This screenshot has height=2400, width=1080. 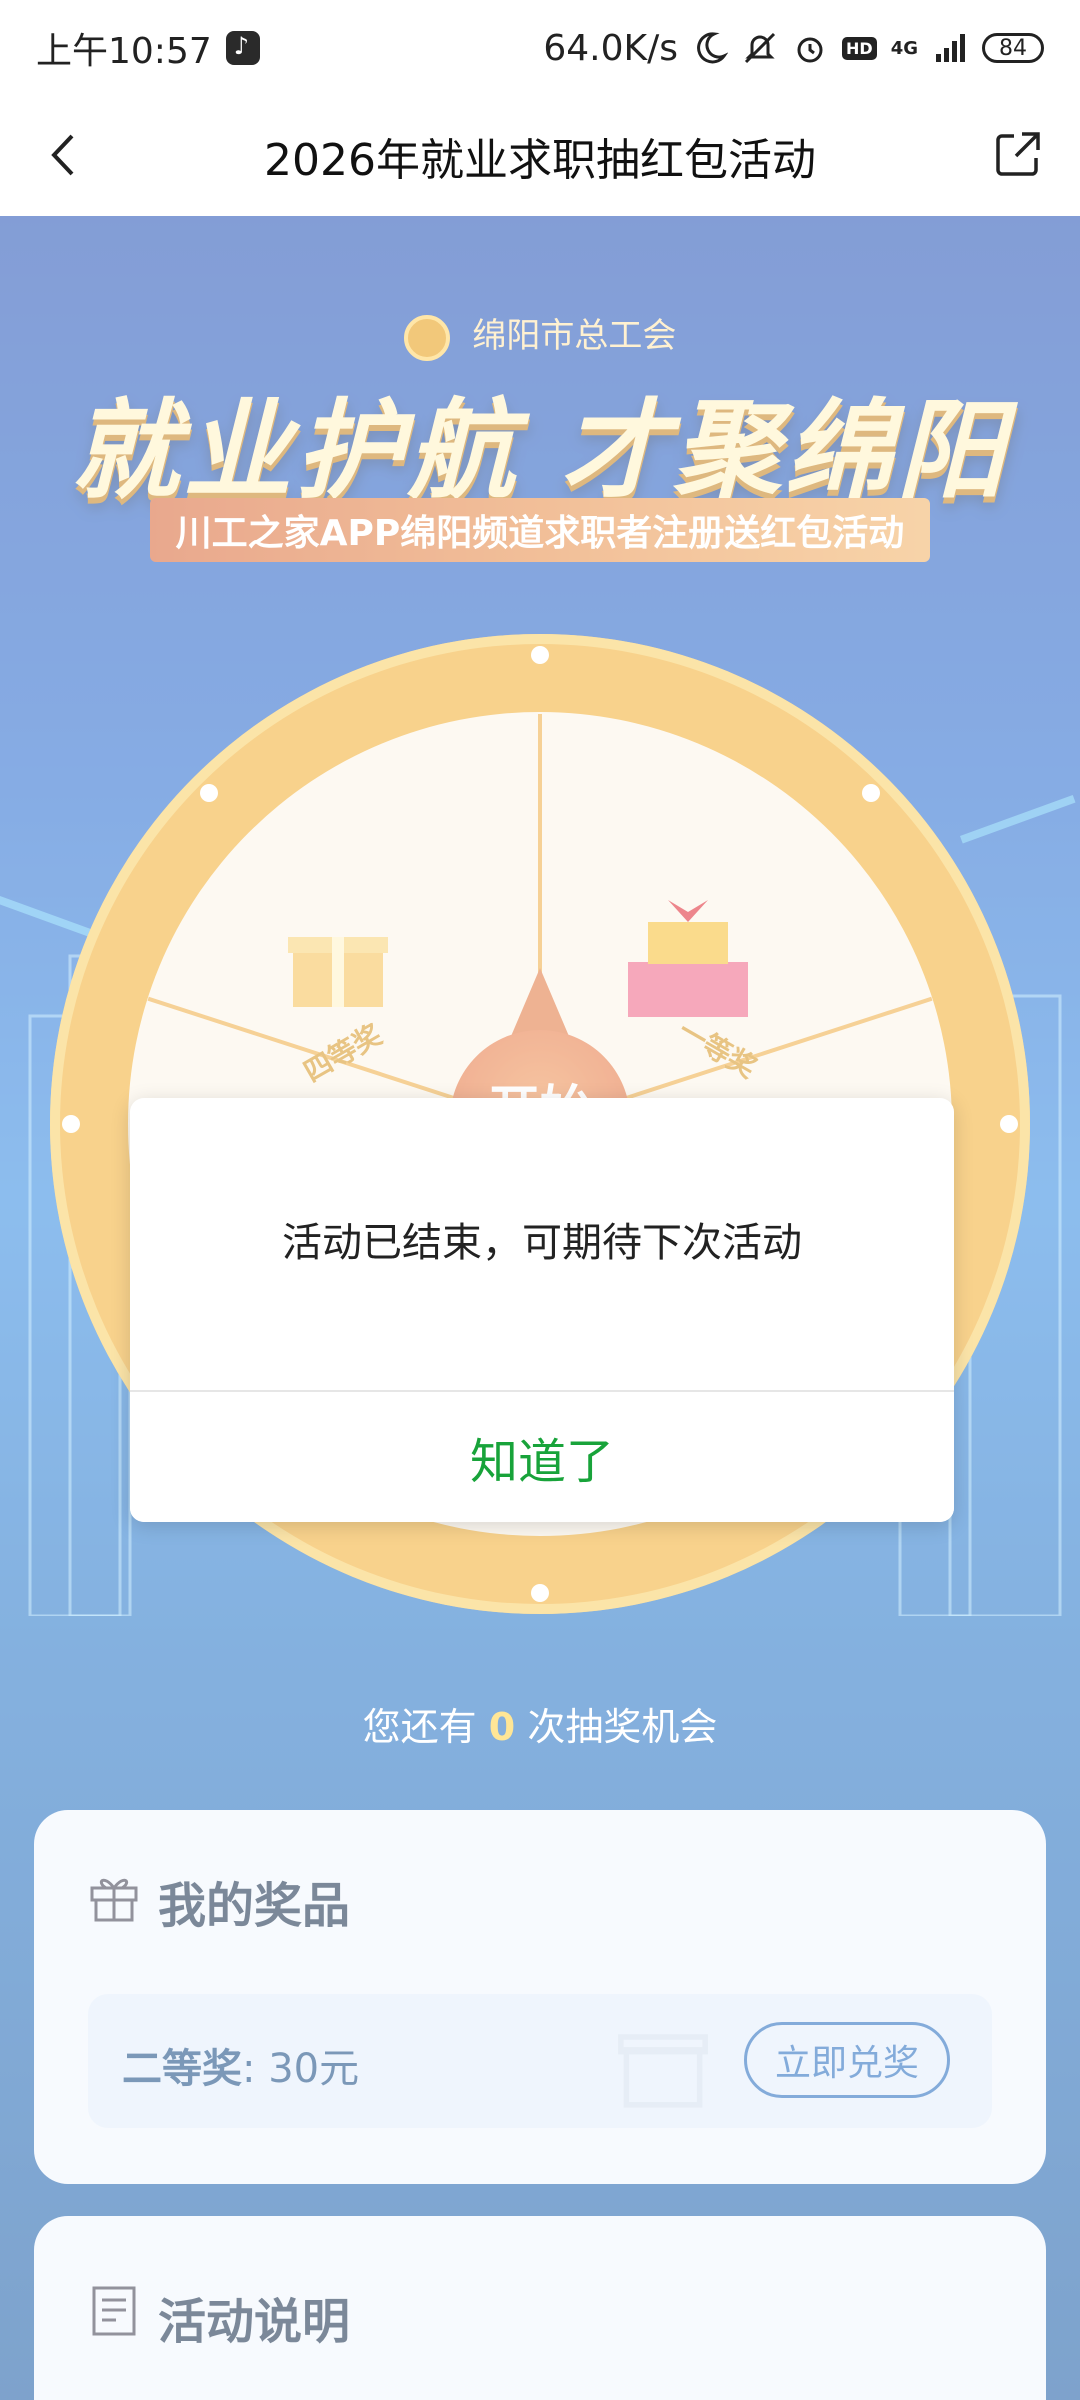 What do you see at coordinates (810, 50) in the screenshot?
I see `alarm-icon` at bounding box center [810, 50].